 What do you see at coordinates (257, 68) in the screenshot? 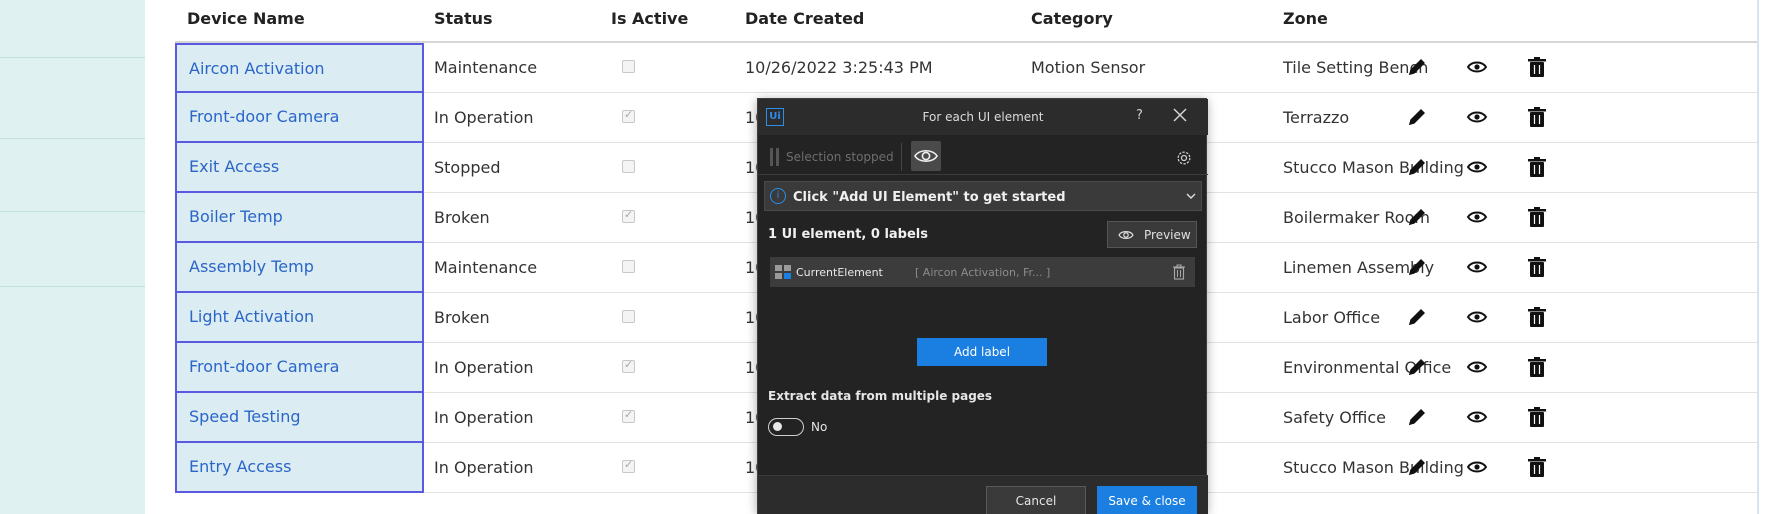
I see `device-name-link: Aircon Activation` at bounding box center [257, 68].